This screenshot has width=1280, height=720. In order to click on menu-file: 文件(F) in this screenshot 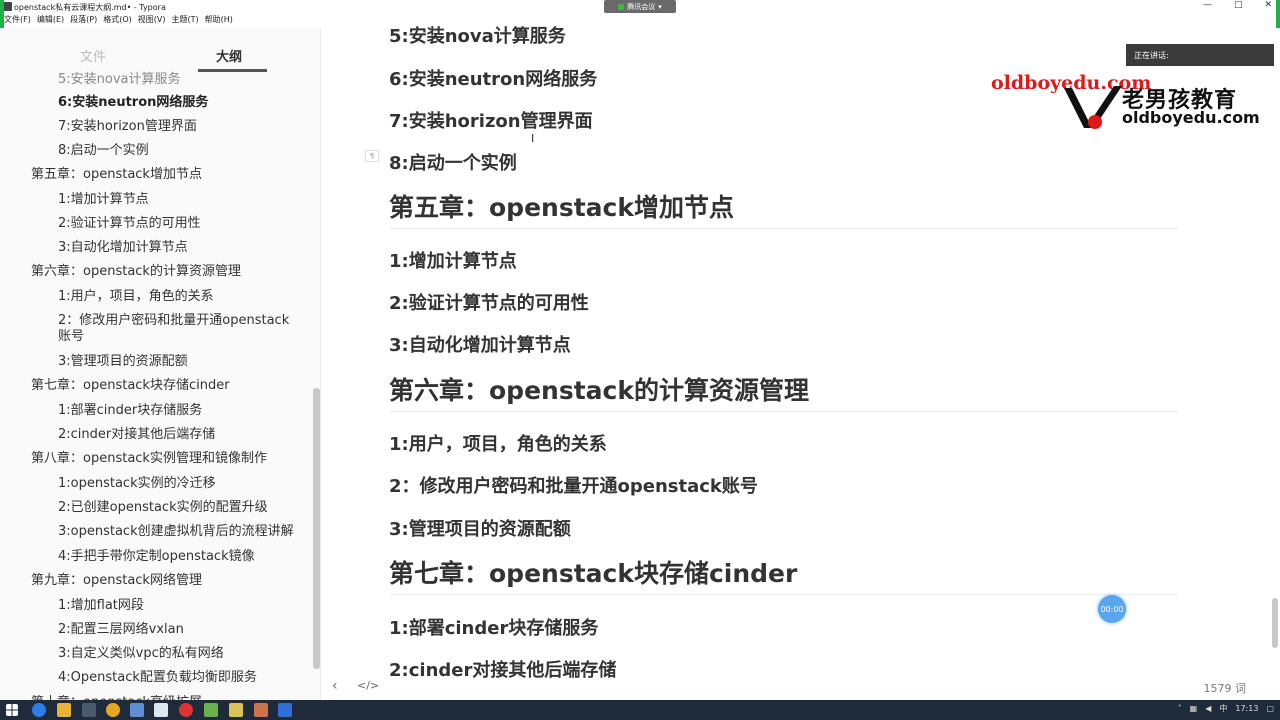, I will do `click(17, 21)`.